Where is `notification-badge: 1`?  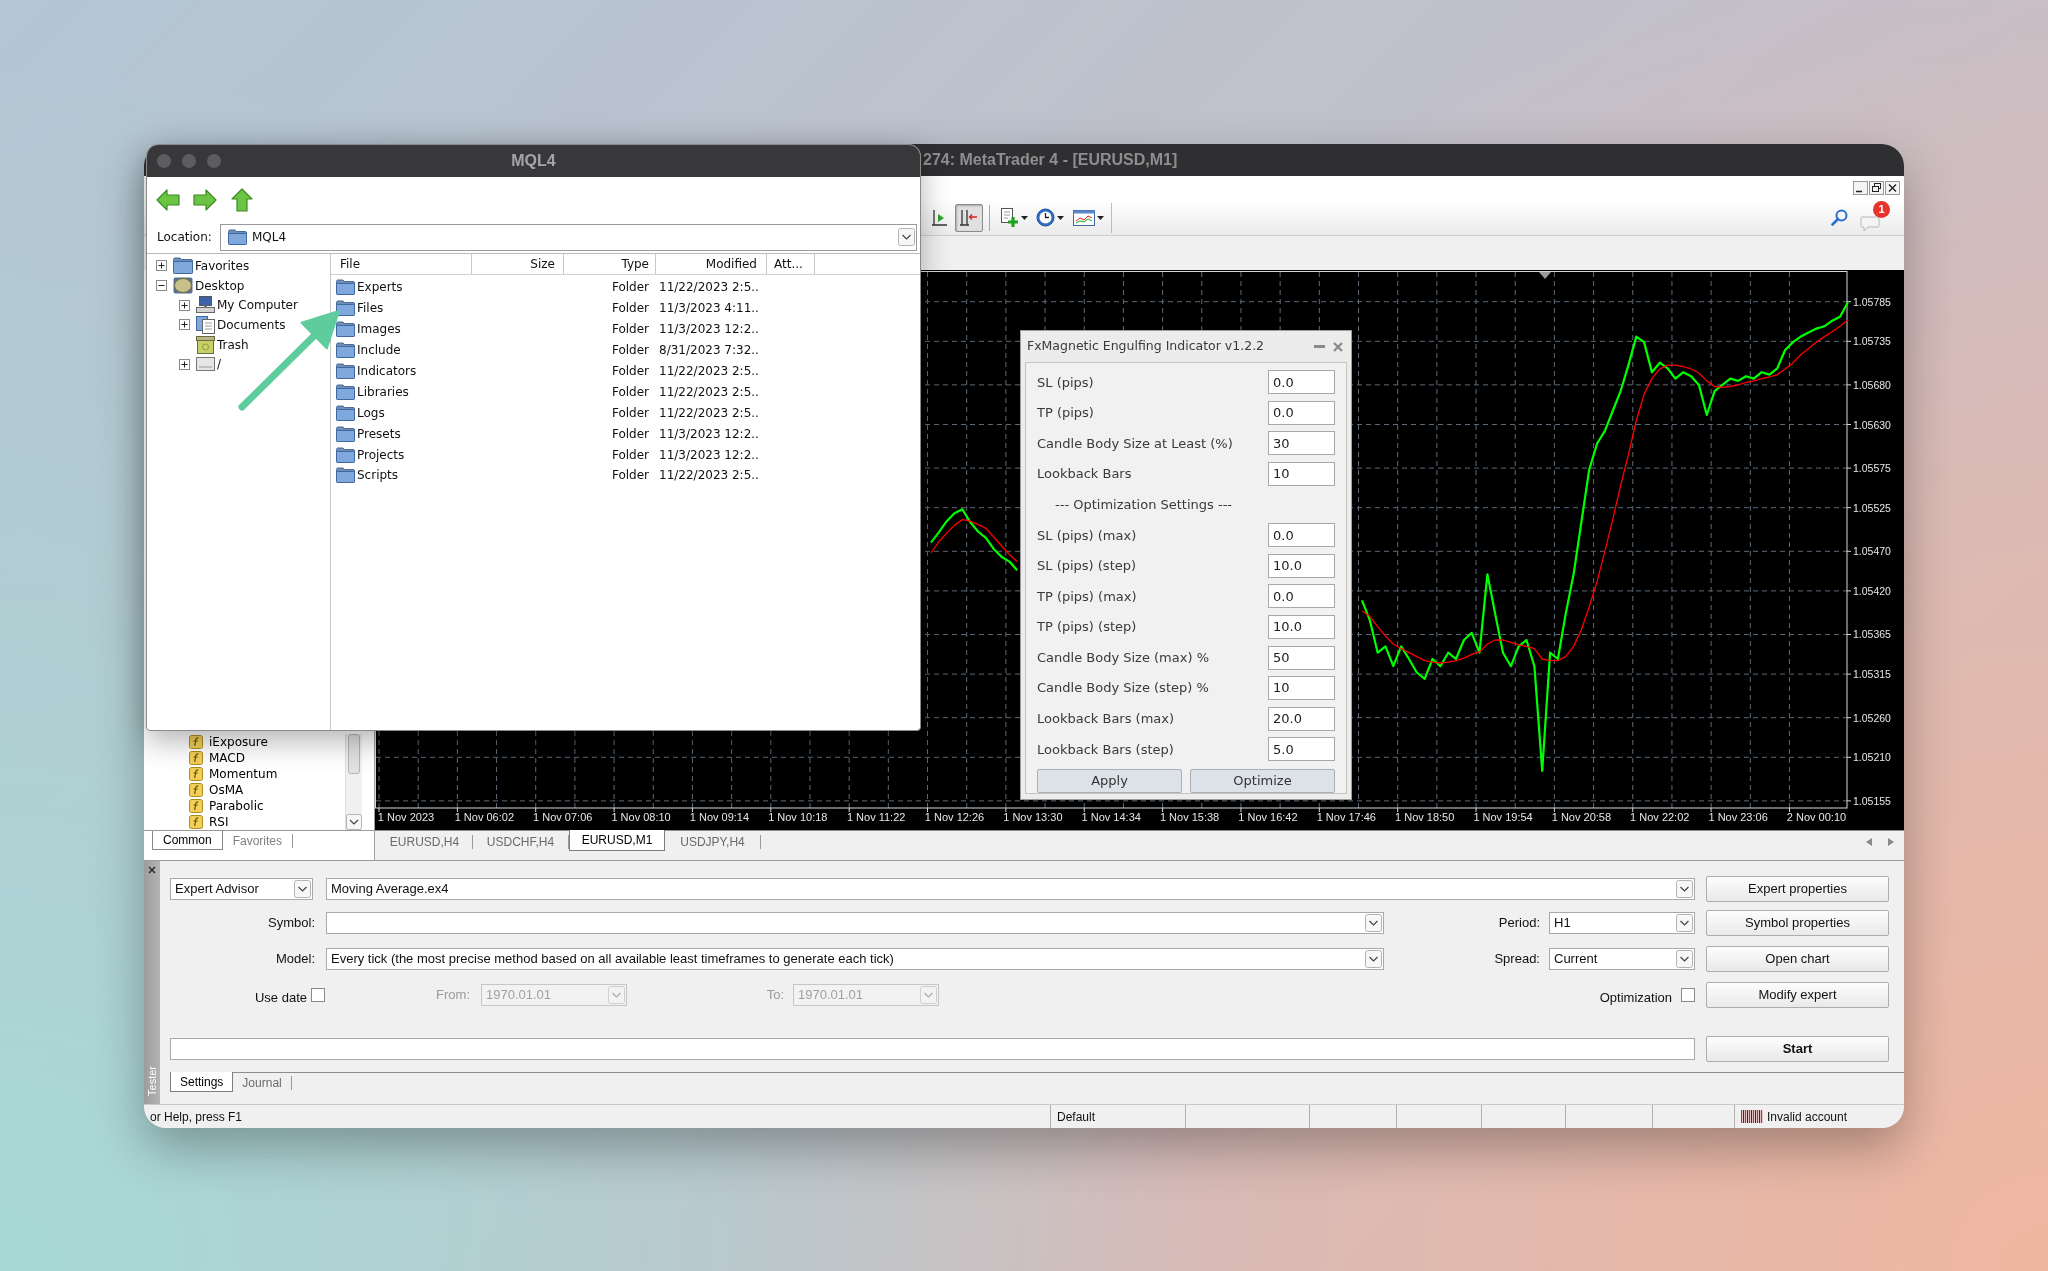 notification-badge: 1 is located at coordinates (1881, 209).